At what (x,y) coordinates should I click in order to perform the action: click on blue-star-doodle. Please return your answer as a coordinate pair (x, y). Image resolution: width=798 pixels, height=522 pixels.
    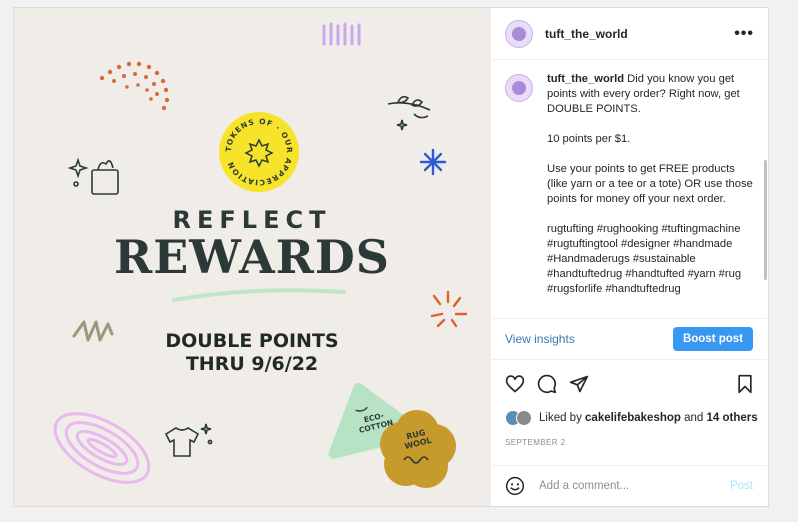
    Looking at the image, I should click on (433, 162).